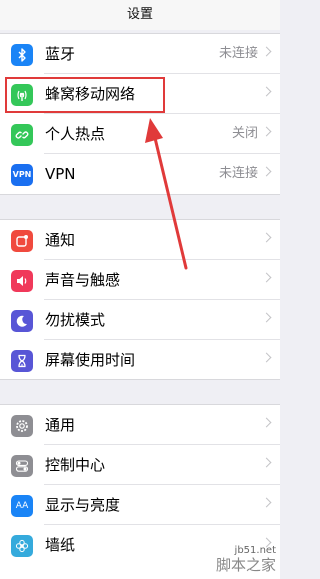 This screenshot has width=320, height=579. I want to click on settings-row-label: 蓝牙, so click(60, 54).